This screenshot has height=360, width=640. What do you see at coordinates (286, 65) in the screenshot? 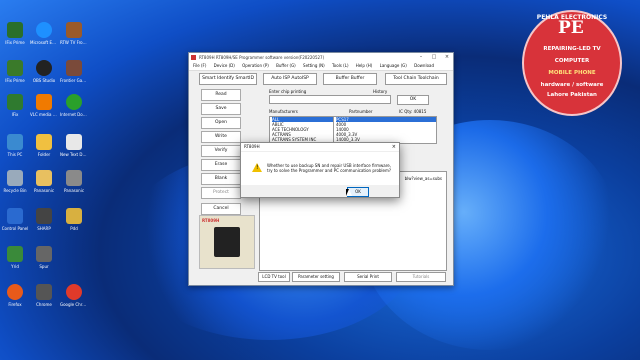
I see `menu-buffer: Buffer (G)` at bounding box center [286, 65].